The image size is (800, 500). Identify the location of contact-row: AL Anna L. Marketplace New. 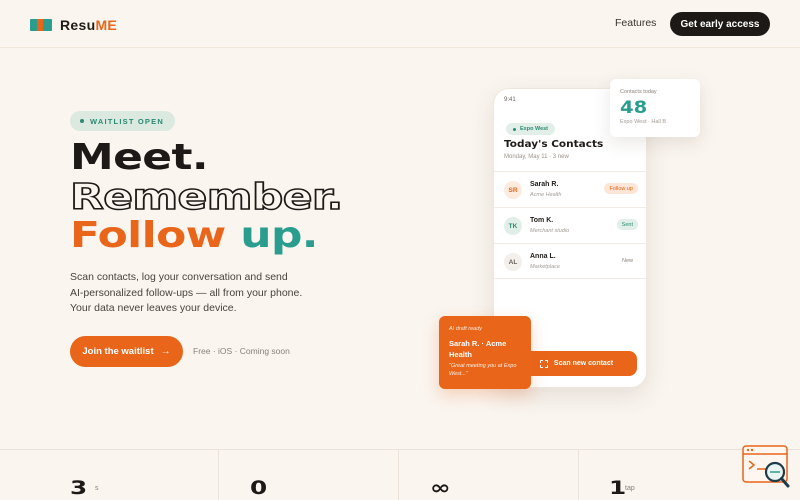
(570, 261).